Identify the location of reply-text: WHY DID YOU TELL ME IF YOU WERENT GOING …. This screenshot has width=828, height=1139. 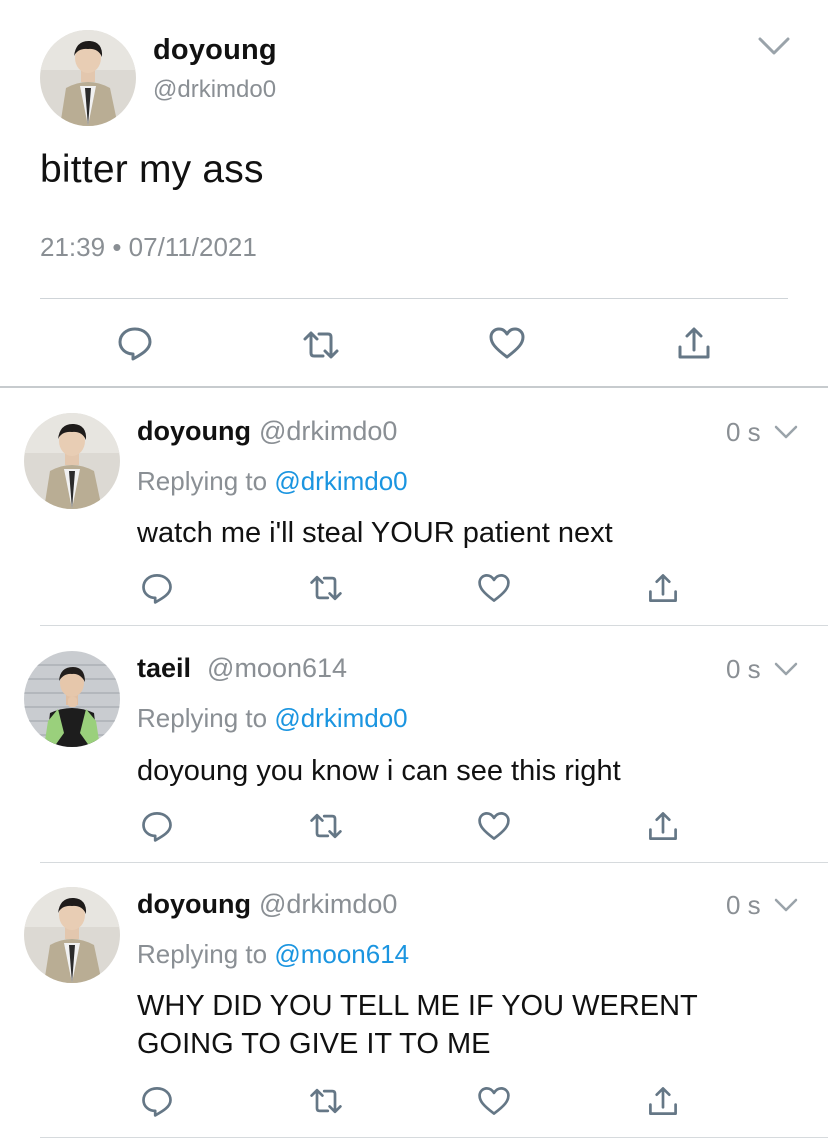
(417, 1025).